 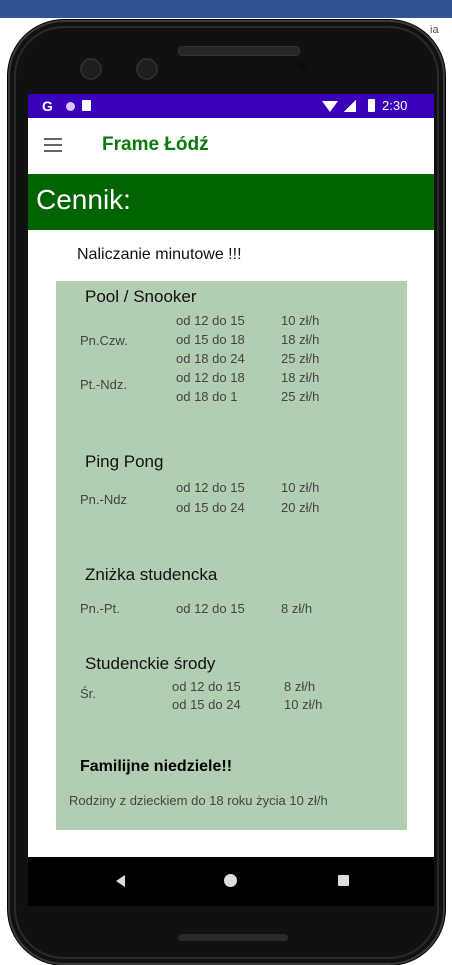 What do you see at coordinates (297, 608) in the screenshot?
I see `student-discount-price: 8 zł/h` at bounding box center [297, 608].